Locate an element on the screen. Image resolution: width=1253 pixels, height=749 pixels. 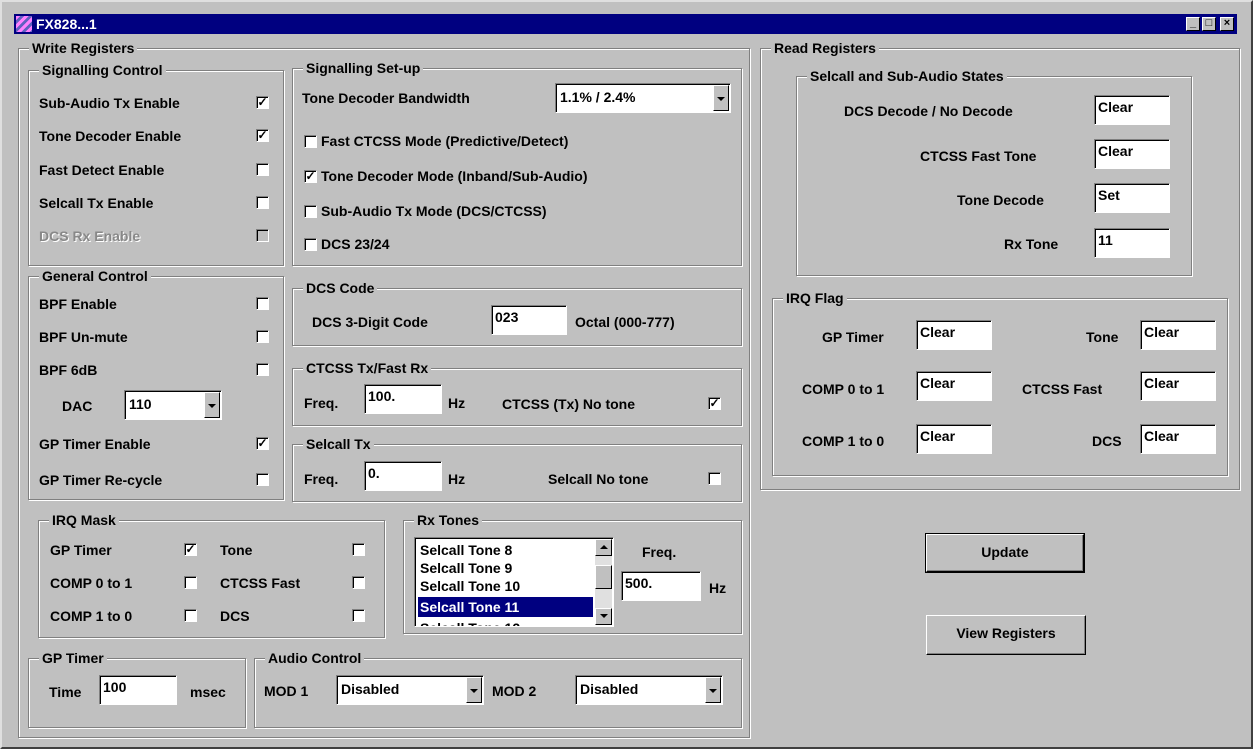
gp-timer-time-label: Time is located at coordinates (65, 692).